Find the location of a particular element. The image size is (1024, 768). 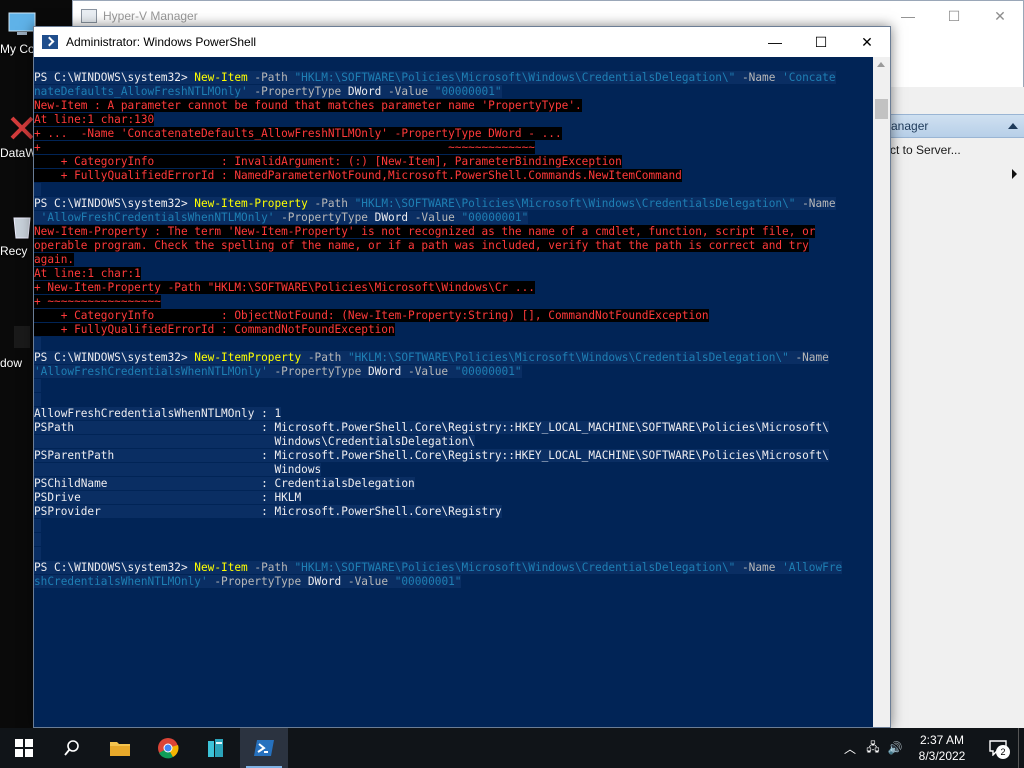

notification-center-button: 2 is located at coordinates (998, 748).